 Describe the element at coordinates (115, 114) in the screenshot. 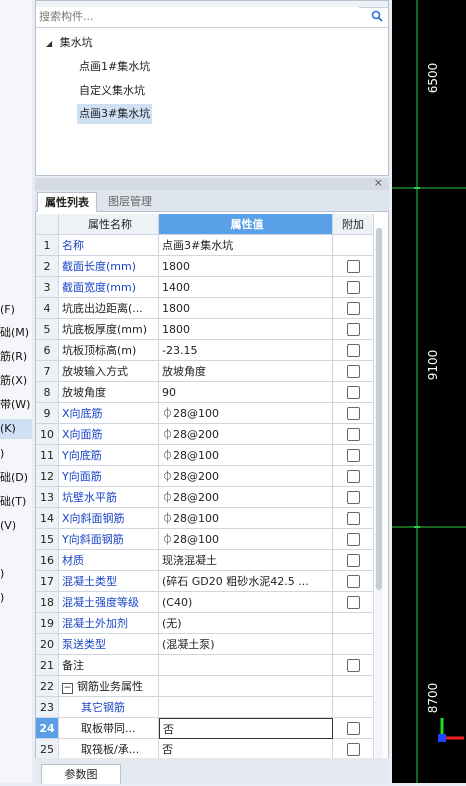

I see `tree-item-3-selected: 点画3#集水坑` at that location.